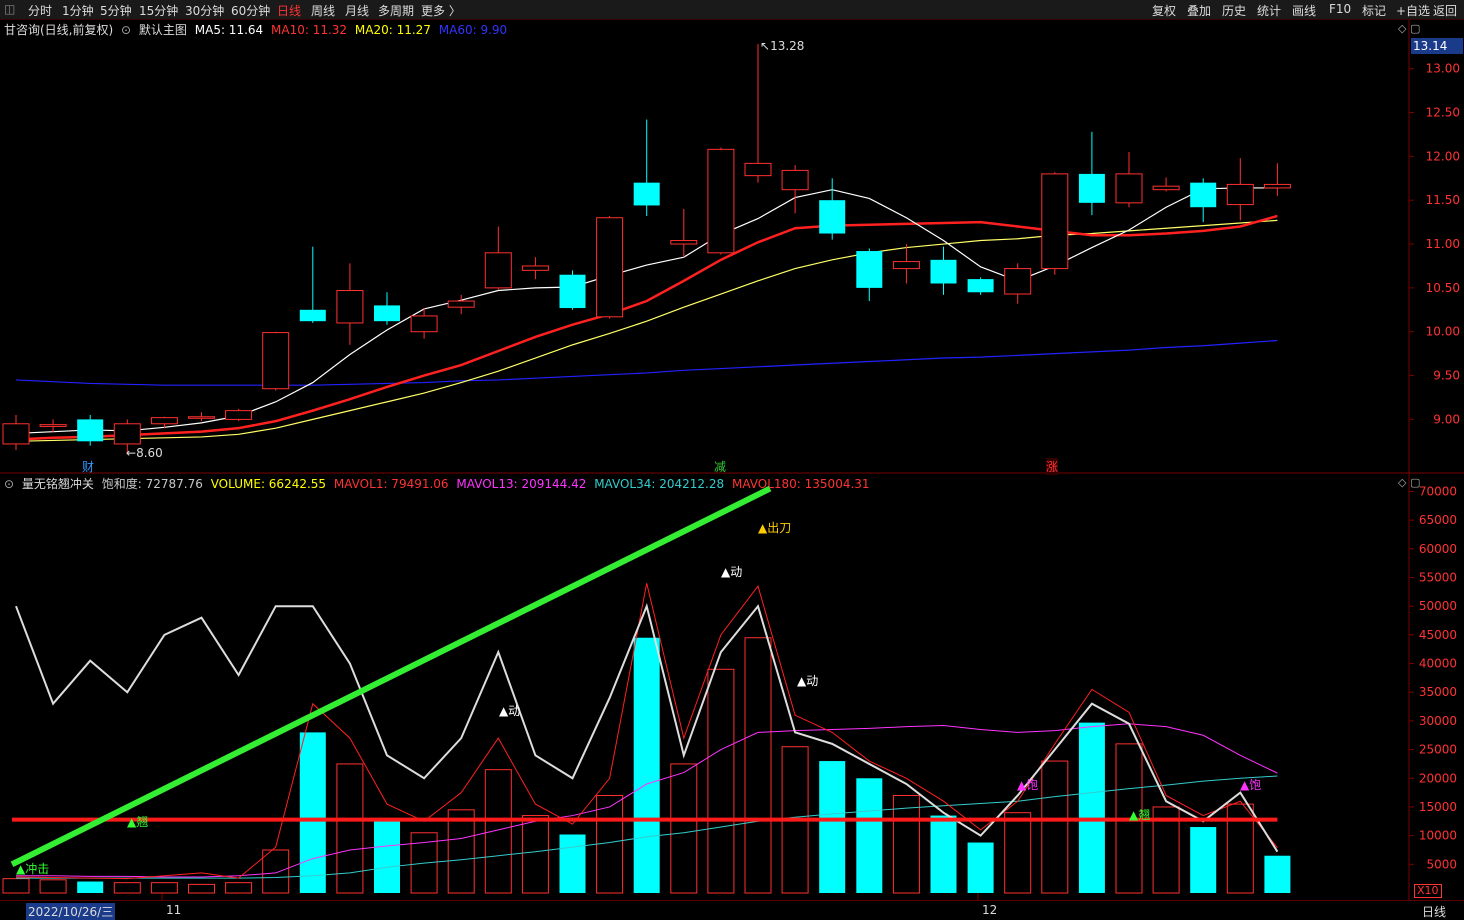  What do you see at coordinates (158, 10) in the screenshot?
I see `period-tab: 15分钟` at bounding box center [158, 10].